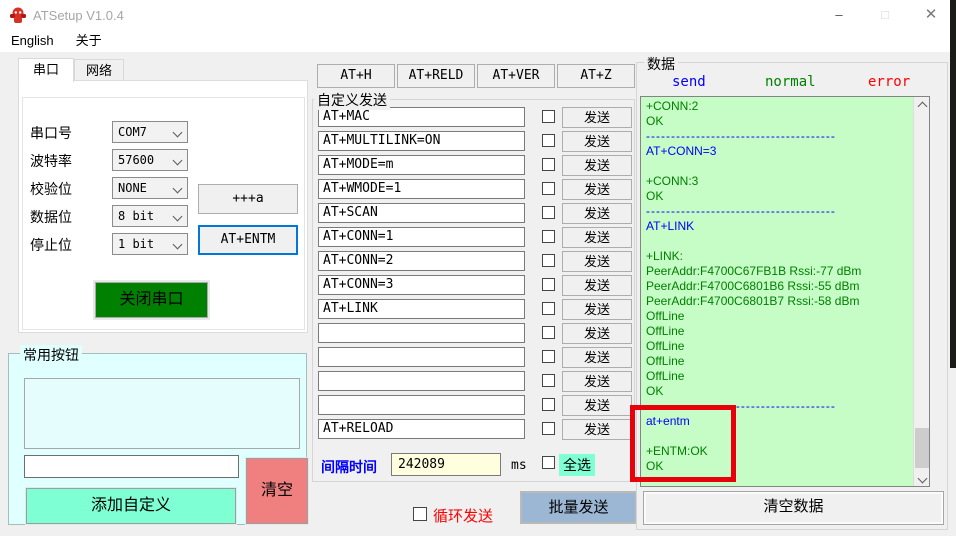 This screenshot has width=956, height=536. What do you see at coordinates (516, 76) in the screenshot?
I see `quick-command-button-atver: AT+VER` at bounding box center [516, 76].